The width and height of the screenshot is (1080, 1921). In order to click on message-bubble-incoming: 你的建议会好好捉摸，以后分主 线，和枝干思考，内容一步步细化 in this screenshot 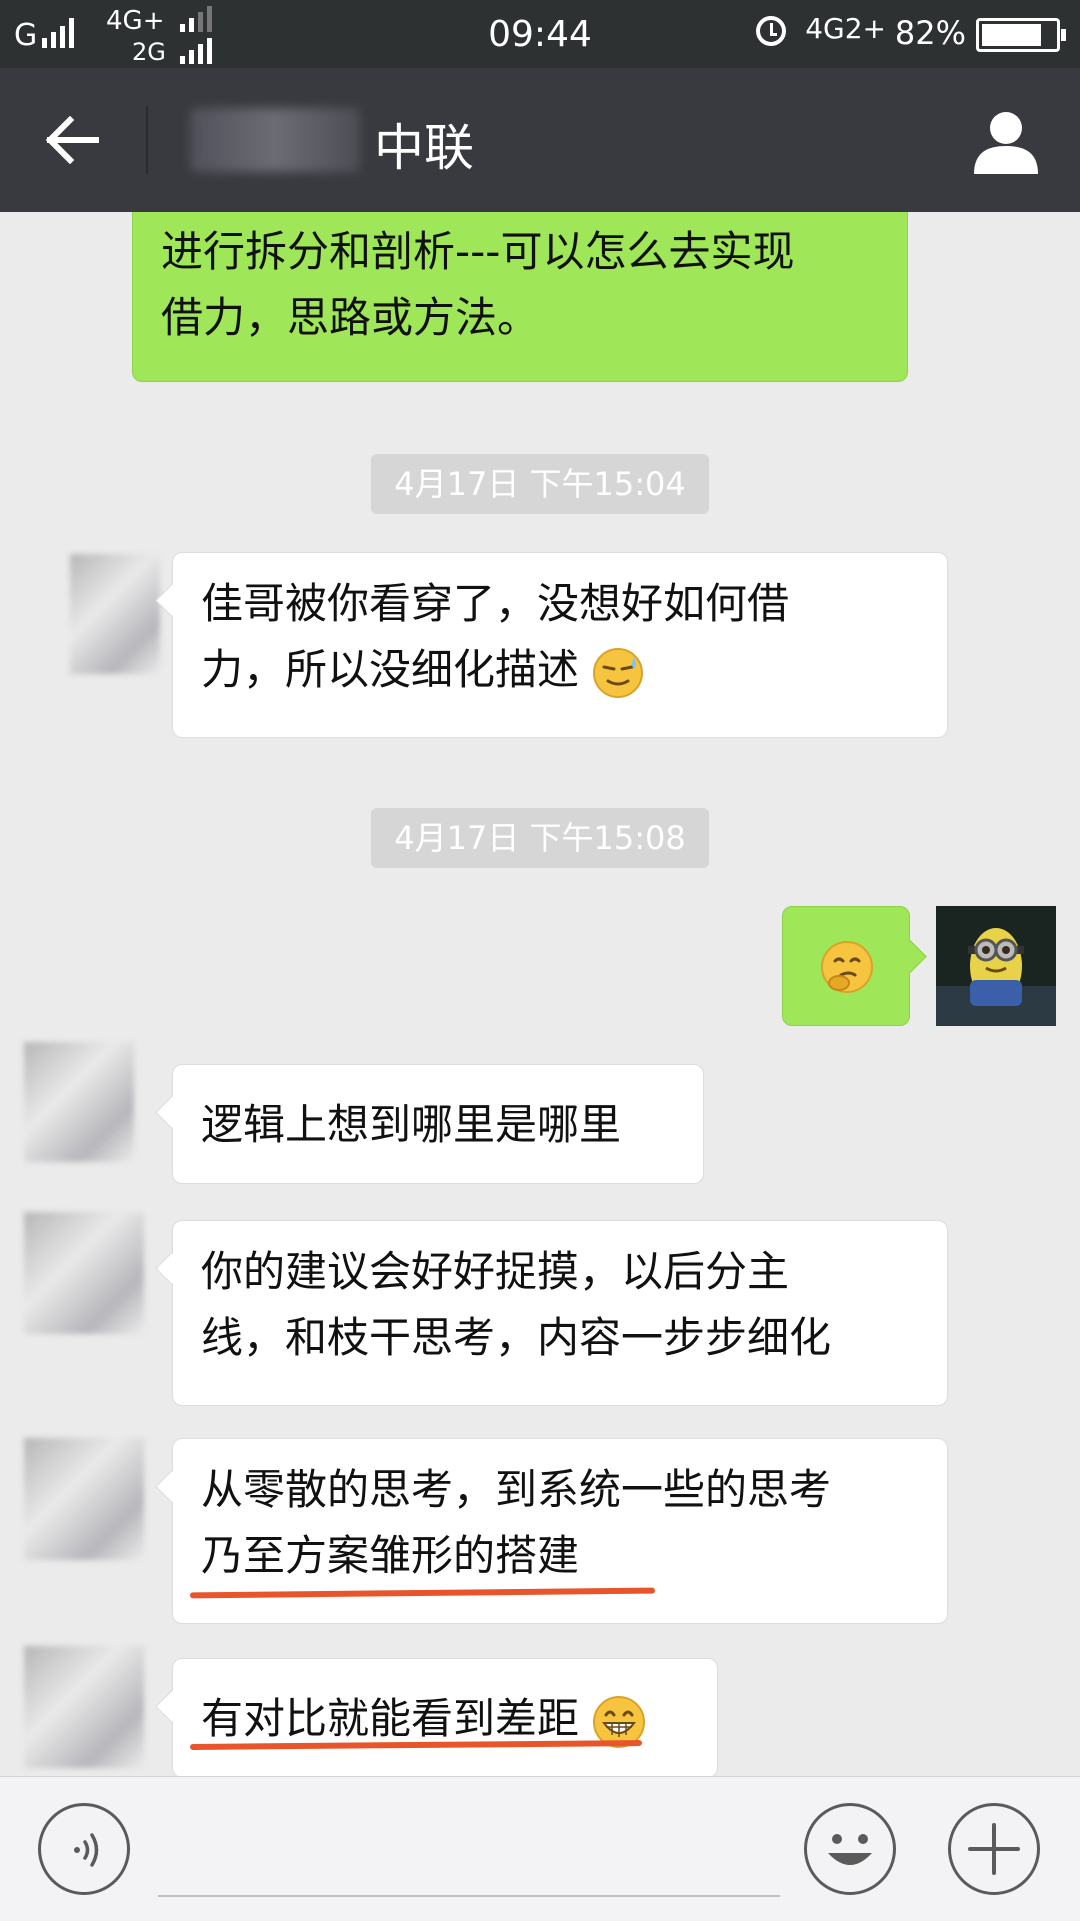, I will do `click(560, 1313)`.